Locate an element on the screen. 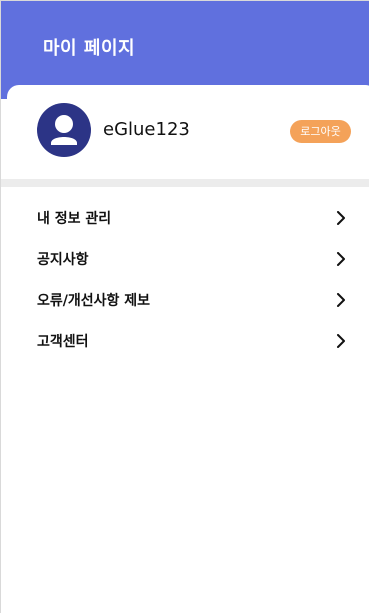 The height and width of the screenshot is (613, 369). avatar-svg is located at coordinates (64, 130).